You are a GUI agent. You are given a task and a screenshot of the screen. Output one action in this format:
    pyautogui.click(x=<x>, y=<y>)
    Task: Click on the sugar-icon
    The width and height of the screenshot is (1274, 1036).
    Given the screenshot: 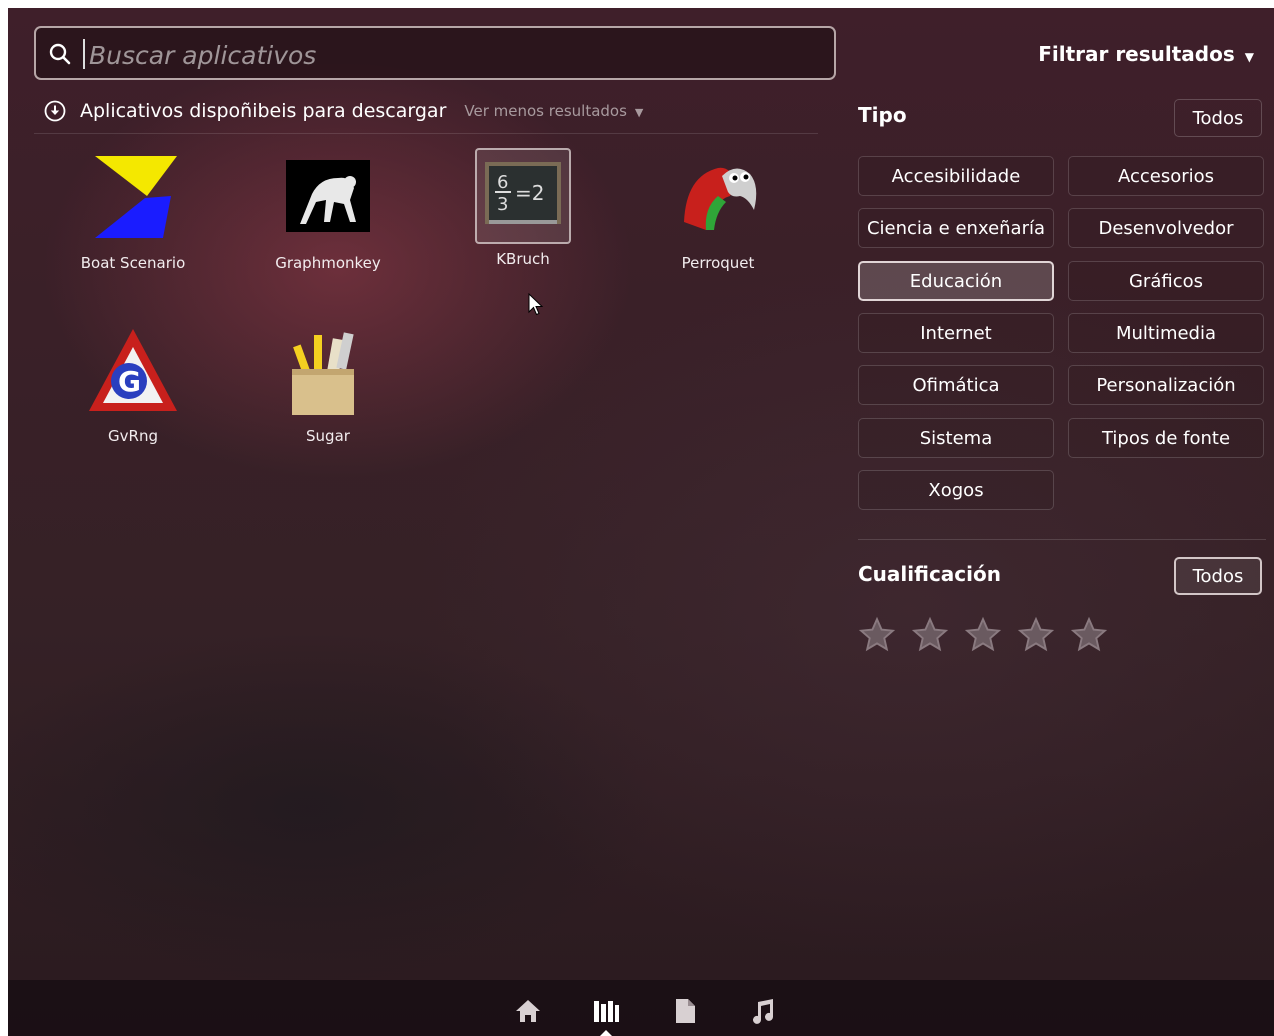 What is the action you would take?
    pyautogui.click(x=328, y=373)
    